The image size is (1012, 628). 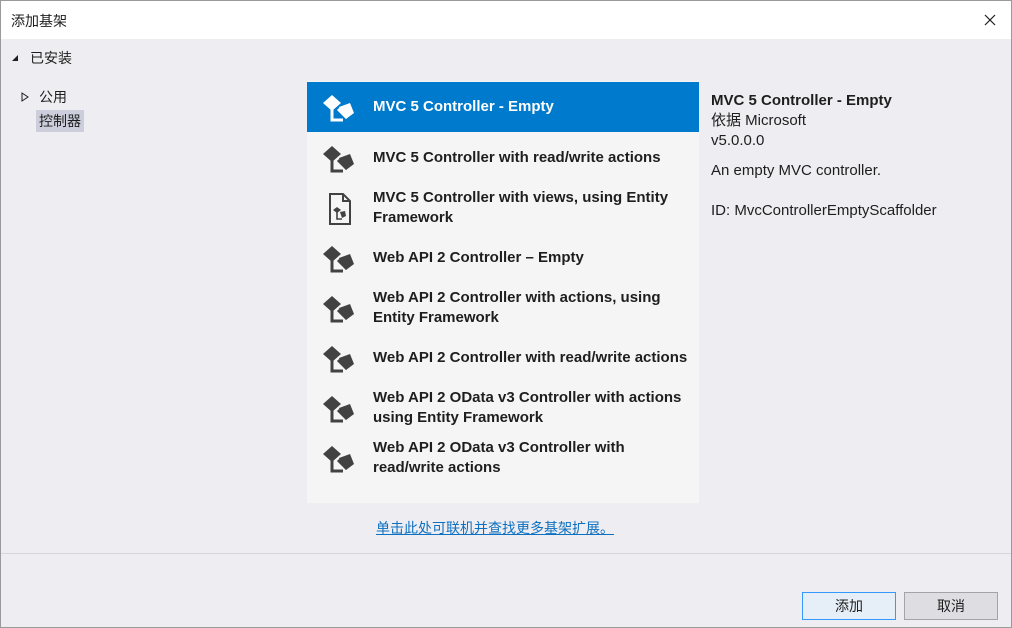 What do you see at coordinates (517, 157) in the screenshot?
I see `list-item-label: MVC 5 Controller with read/write actions` at bounding box center [517, 157].